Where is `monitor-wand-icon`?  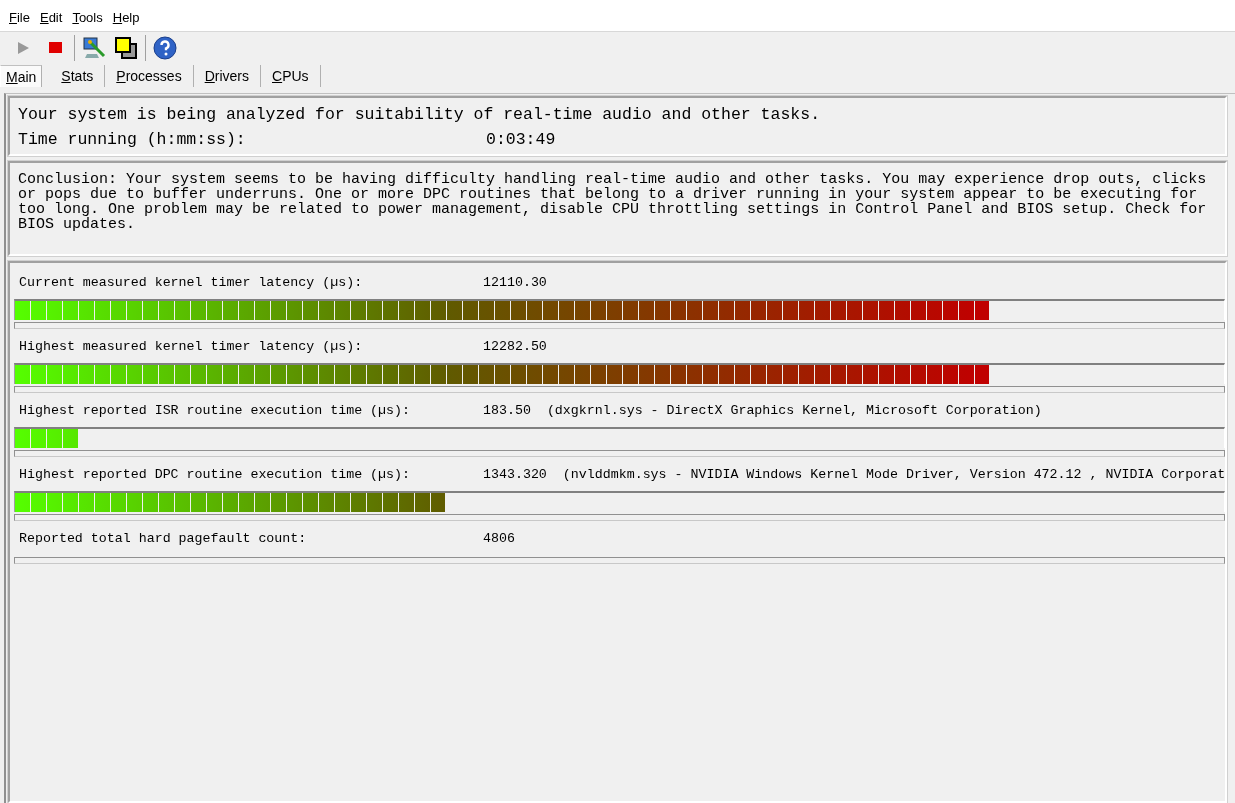
monitor-wand-icon is located at coordinates (94, 47).